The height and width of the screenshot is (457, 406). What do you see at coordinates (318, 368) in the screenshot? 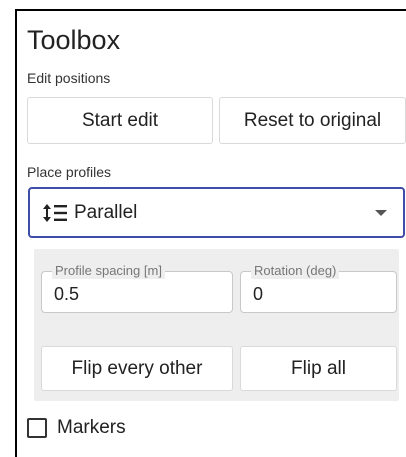
I see `flip-all-button: Flip all` at bounding box center [318, 368].